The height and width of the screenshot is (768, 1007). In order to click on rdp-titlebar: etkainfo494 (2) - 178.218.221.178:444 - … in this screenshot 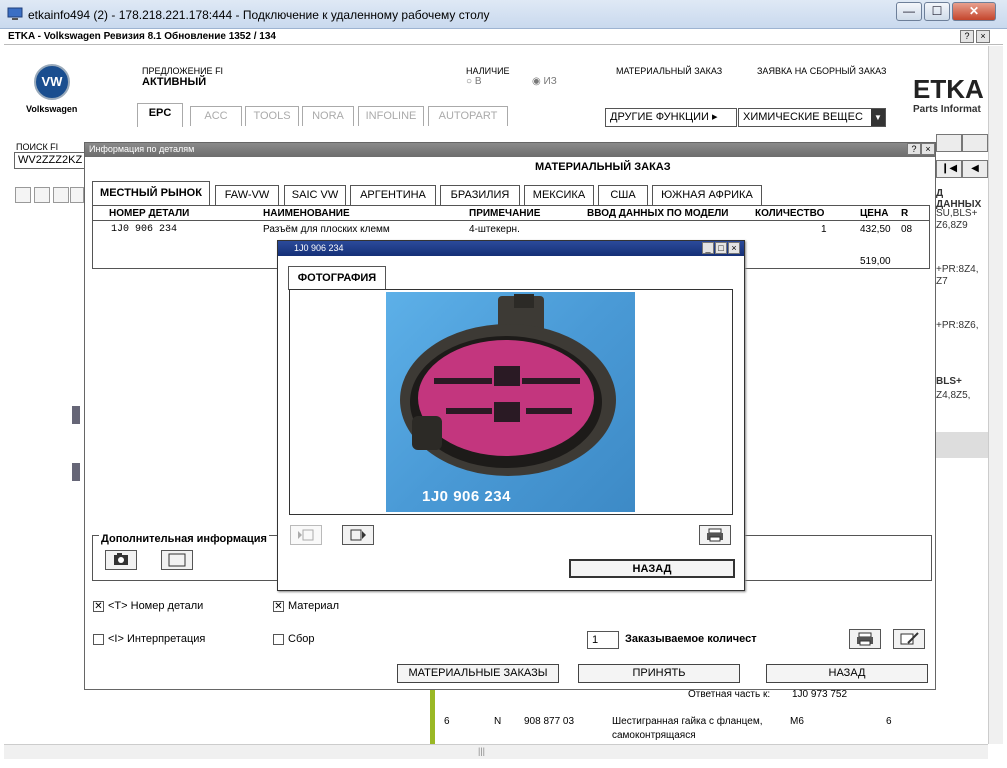, I will do `click(503, 14)`.